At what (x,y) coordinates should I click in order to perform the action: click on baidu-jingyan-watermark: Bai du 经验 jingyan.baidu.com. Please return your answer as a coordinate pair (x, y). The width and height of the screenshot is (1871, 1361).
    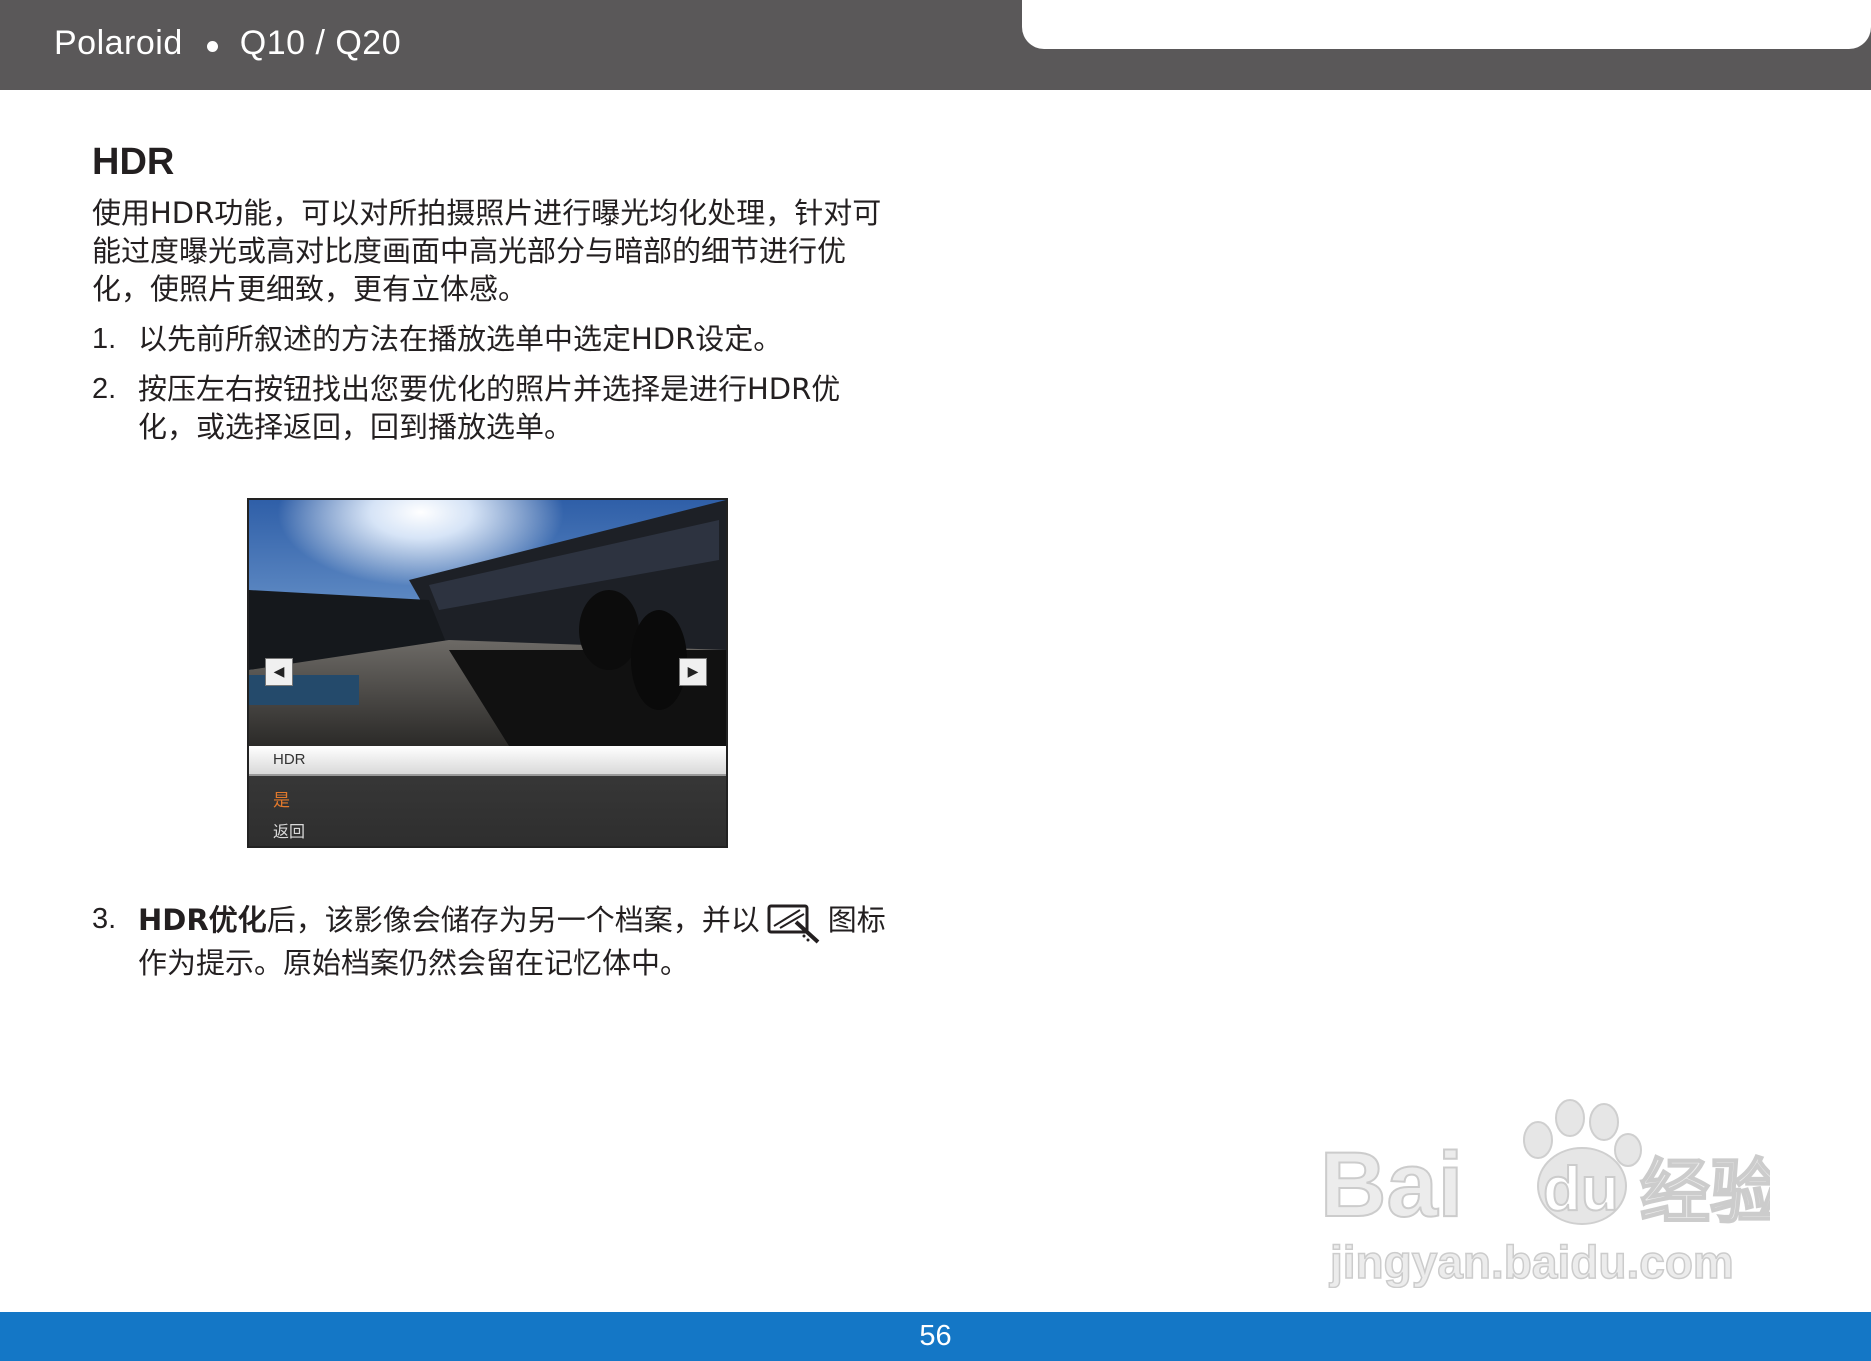
    Looking at the image, I should click on (1545, 1193).